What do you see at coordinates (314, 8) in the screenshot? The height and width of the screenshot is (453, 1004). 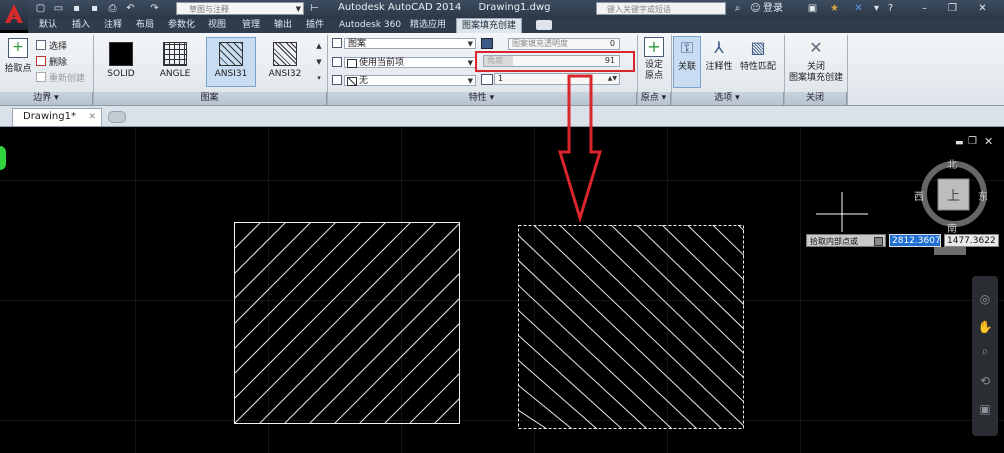 I see `dimension-icon: ⊢` at bounding box center [314, 8].